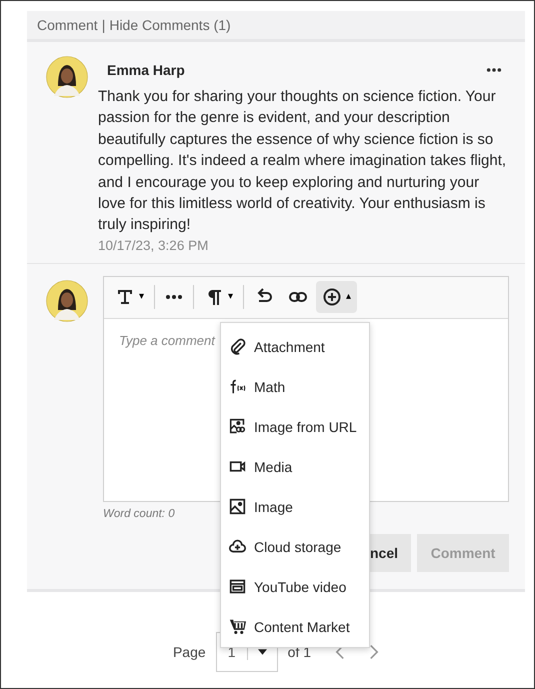 The width and height of the screenshot is (535, 689). What do you see at coordinates (189, 652) in the screenshot?
I see `page-label: Page` at bounding box center [189, 652].